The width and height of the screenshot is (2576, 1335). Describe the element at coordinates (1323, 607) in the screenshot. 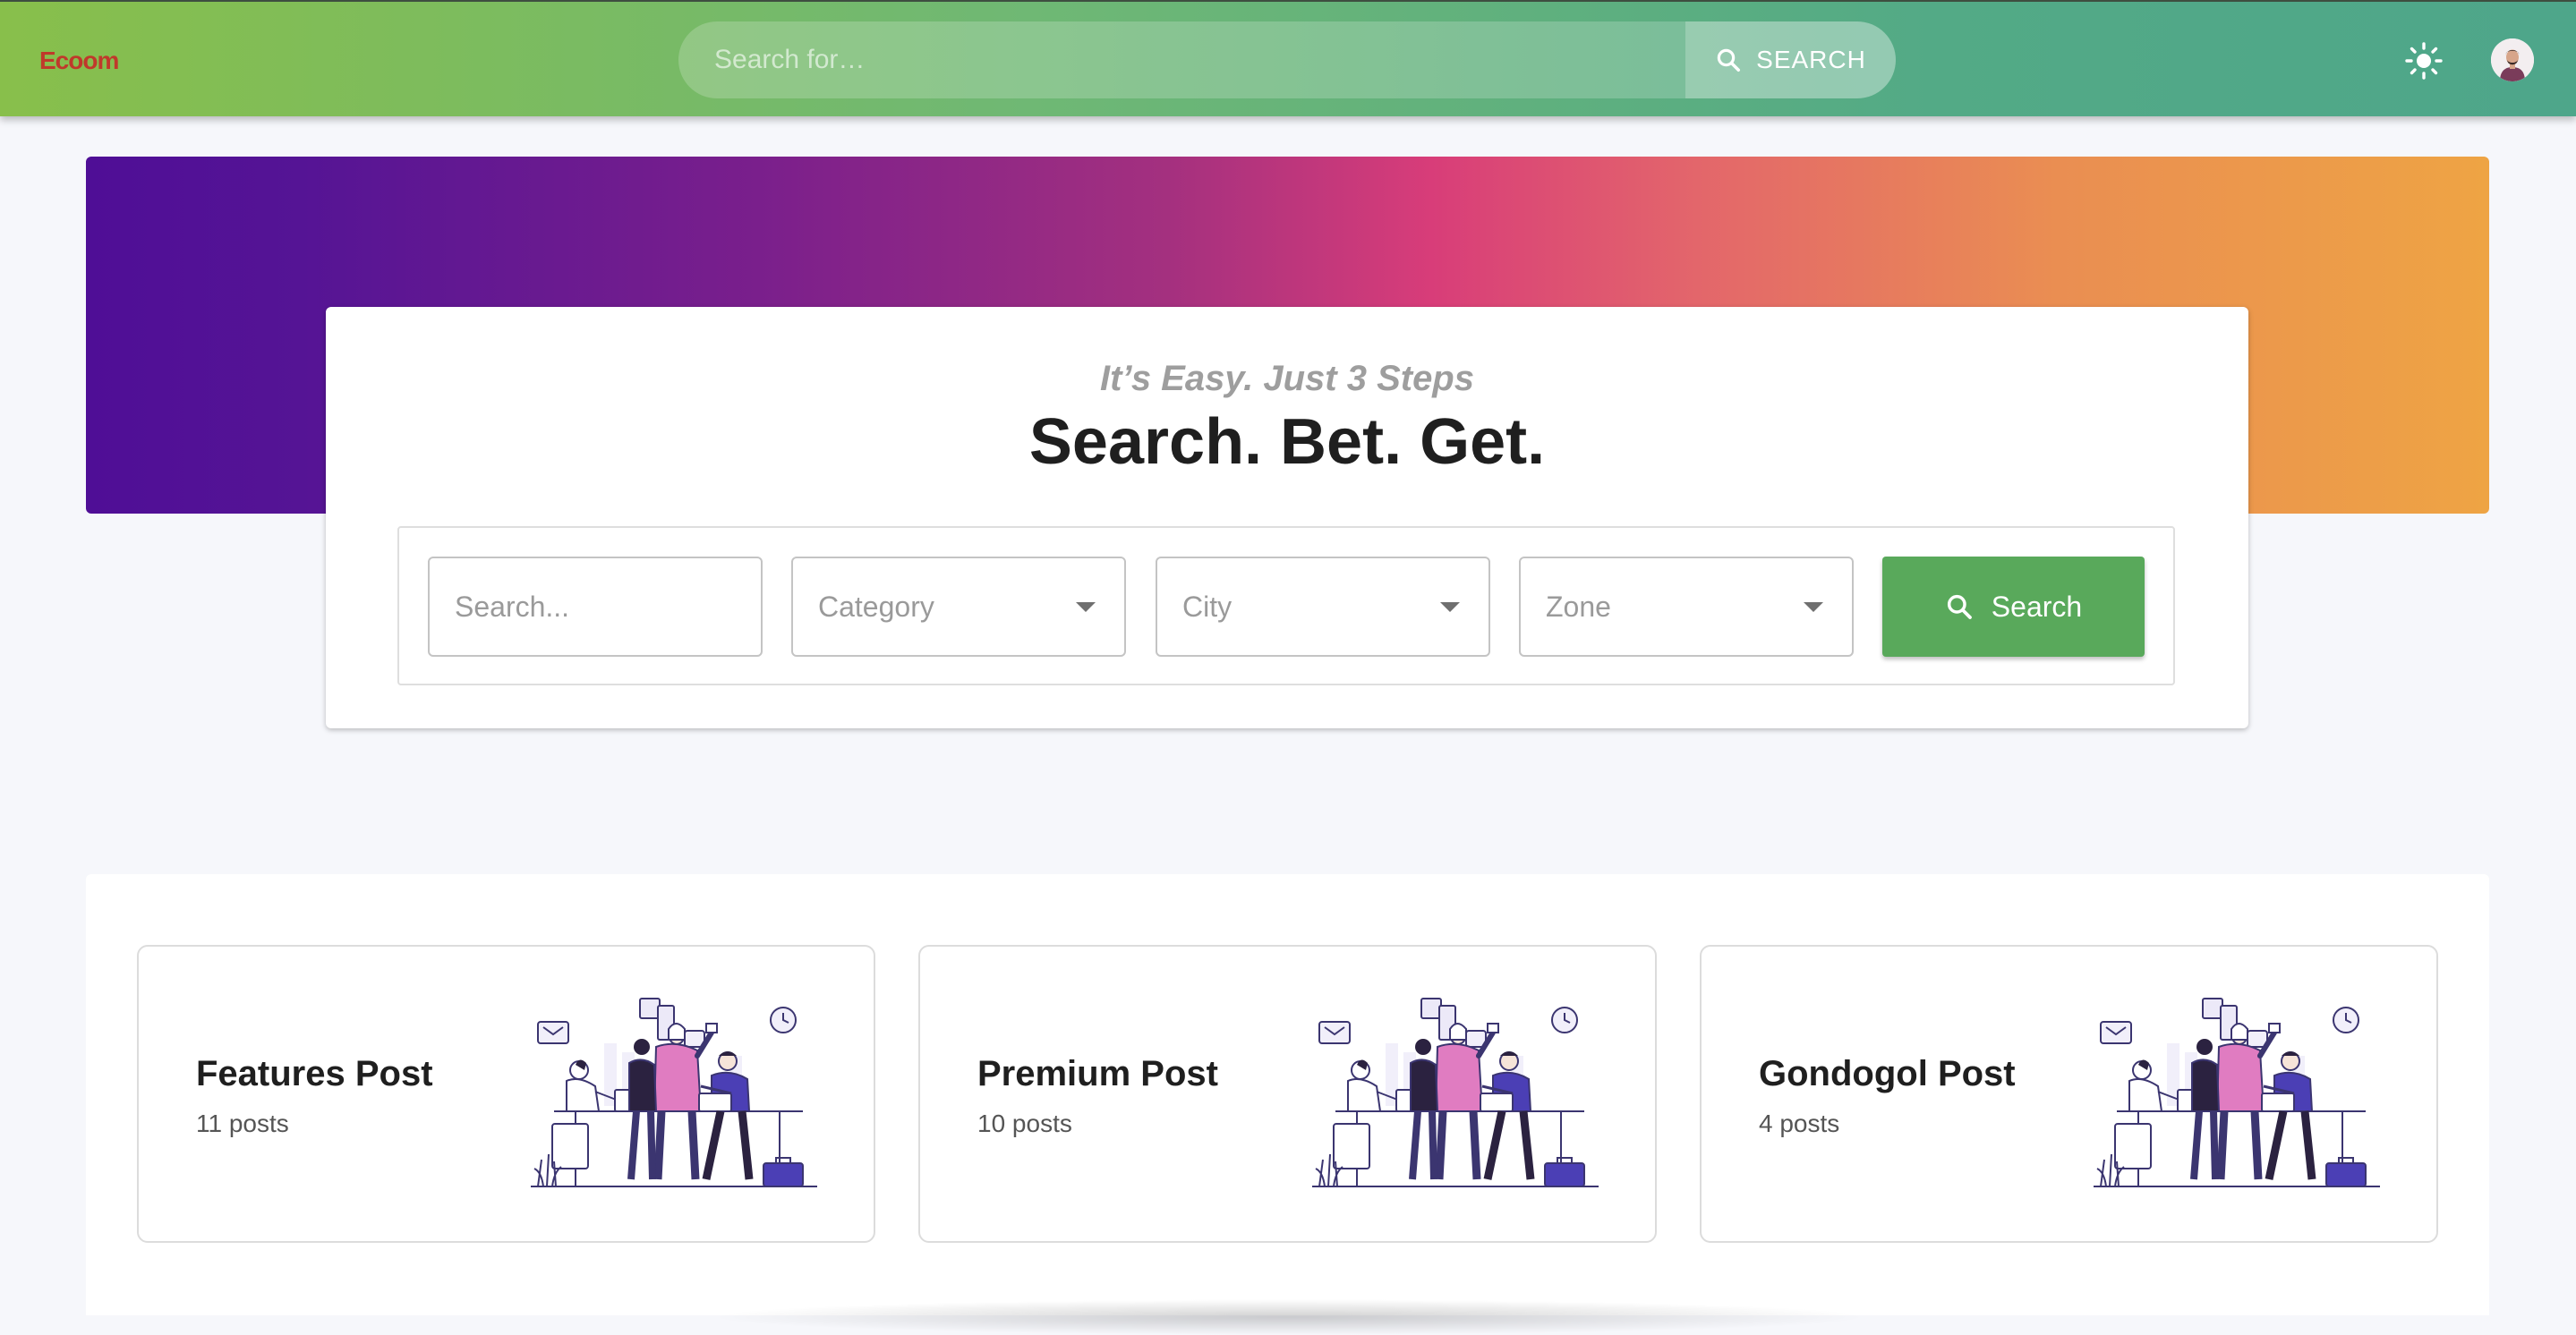

I see `city-select: City` at that location.